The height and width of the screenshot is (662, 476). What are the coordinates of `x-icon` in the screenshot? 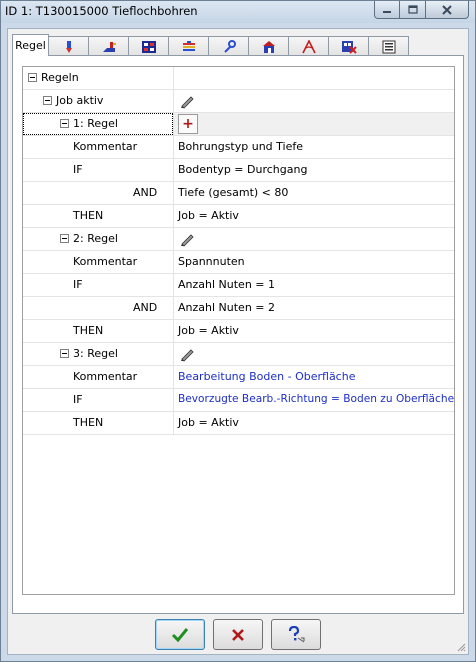 It's located at (238, 634).